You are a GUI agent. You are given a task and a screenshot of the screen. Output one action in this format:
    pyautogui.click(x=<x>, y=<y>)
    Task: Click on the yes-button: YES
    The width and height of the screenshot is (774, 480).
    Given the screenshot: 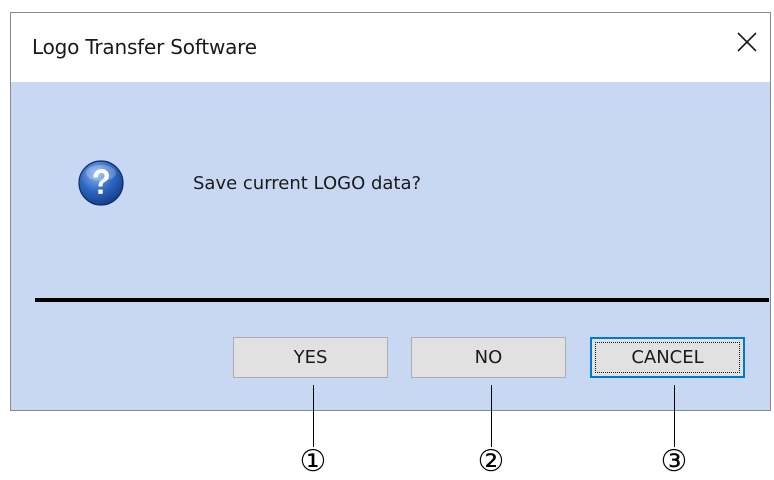 What is the action you would take?
    pyautogui.click(x=310, y=357)
    